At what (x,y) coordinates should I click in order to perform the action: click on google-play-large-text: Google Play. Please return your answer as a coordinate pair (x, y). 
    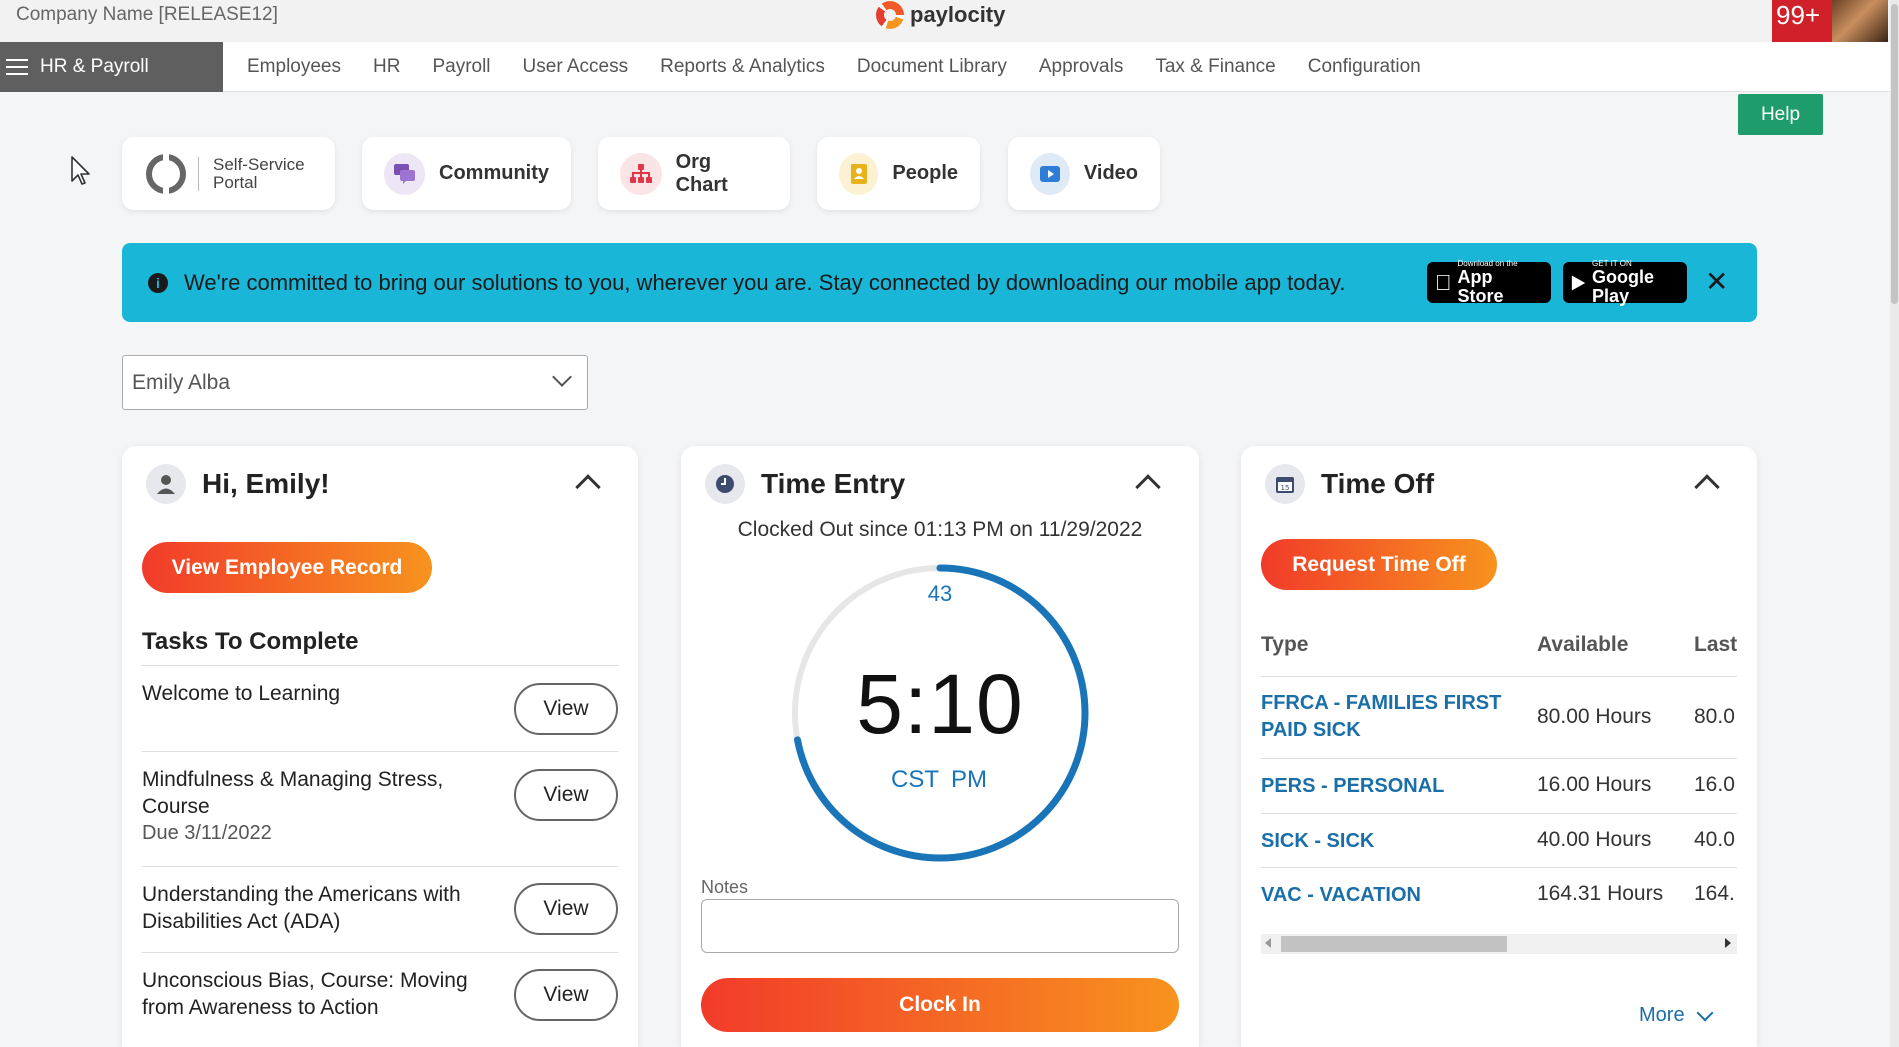
    Looking at the image, I should click on (1623, 286).